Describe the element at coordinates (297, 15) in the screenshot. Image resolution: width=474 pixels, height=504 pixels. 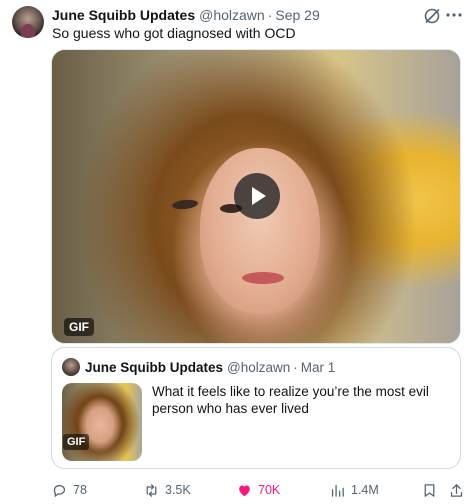
I see `post-date: Sep 29` at that location.